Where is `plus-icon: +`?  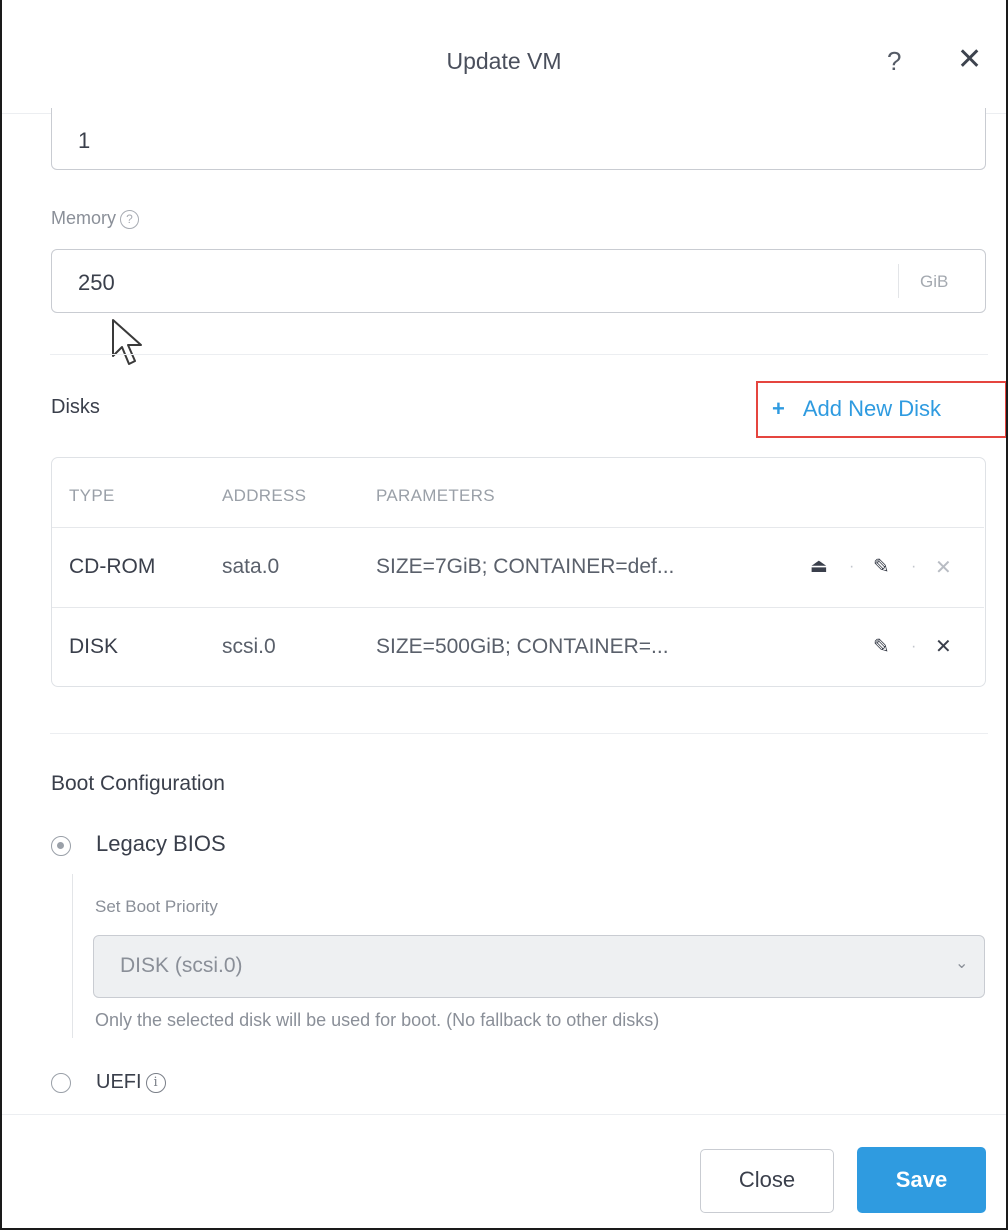
plus-icon: + is located at coordinates (778, 408).